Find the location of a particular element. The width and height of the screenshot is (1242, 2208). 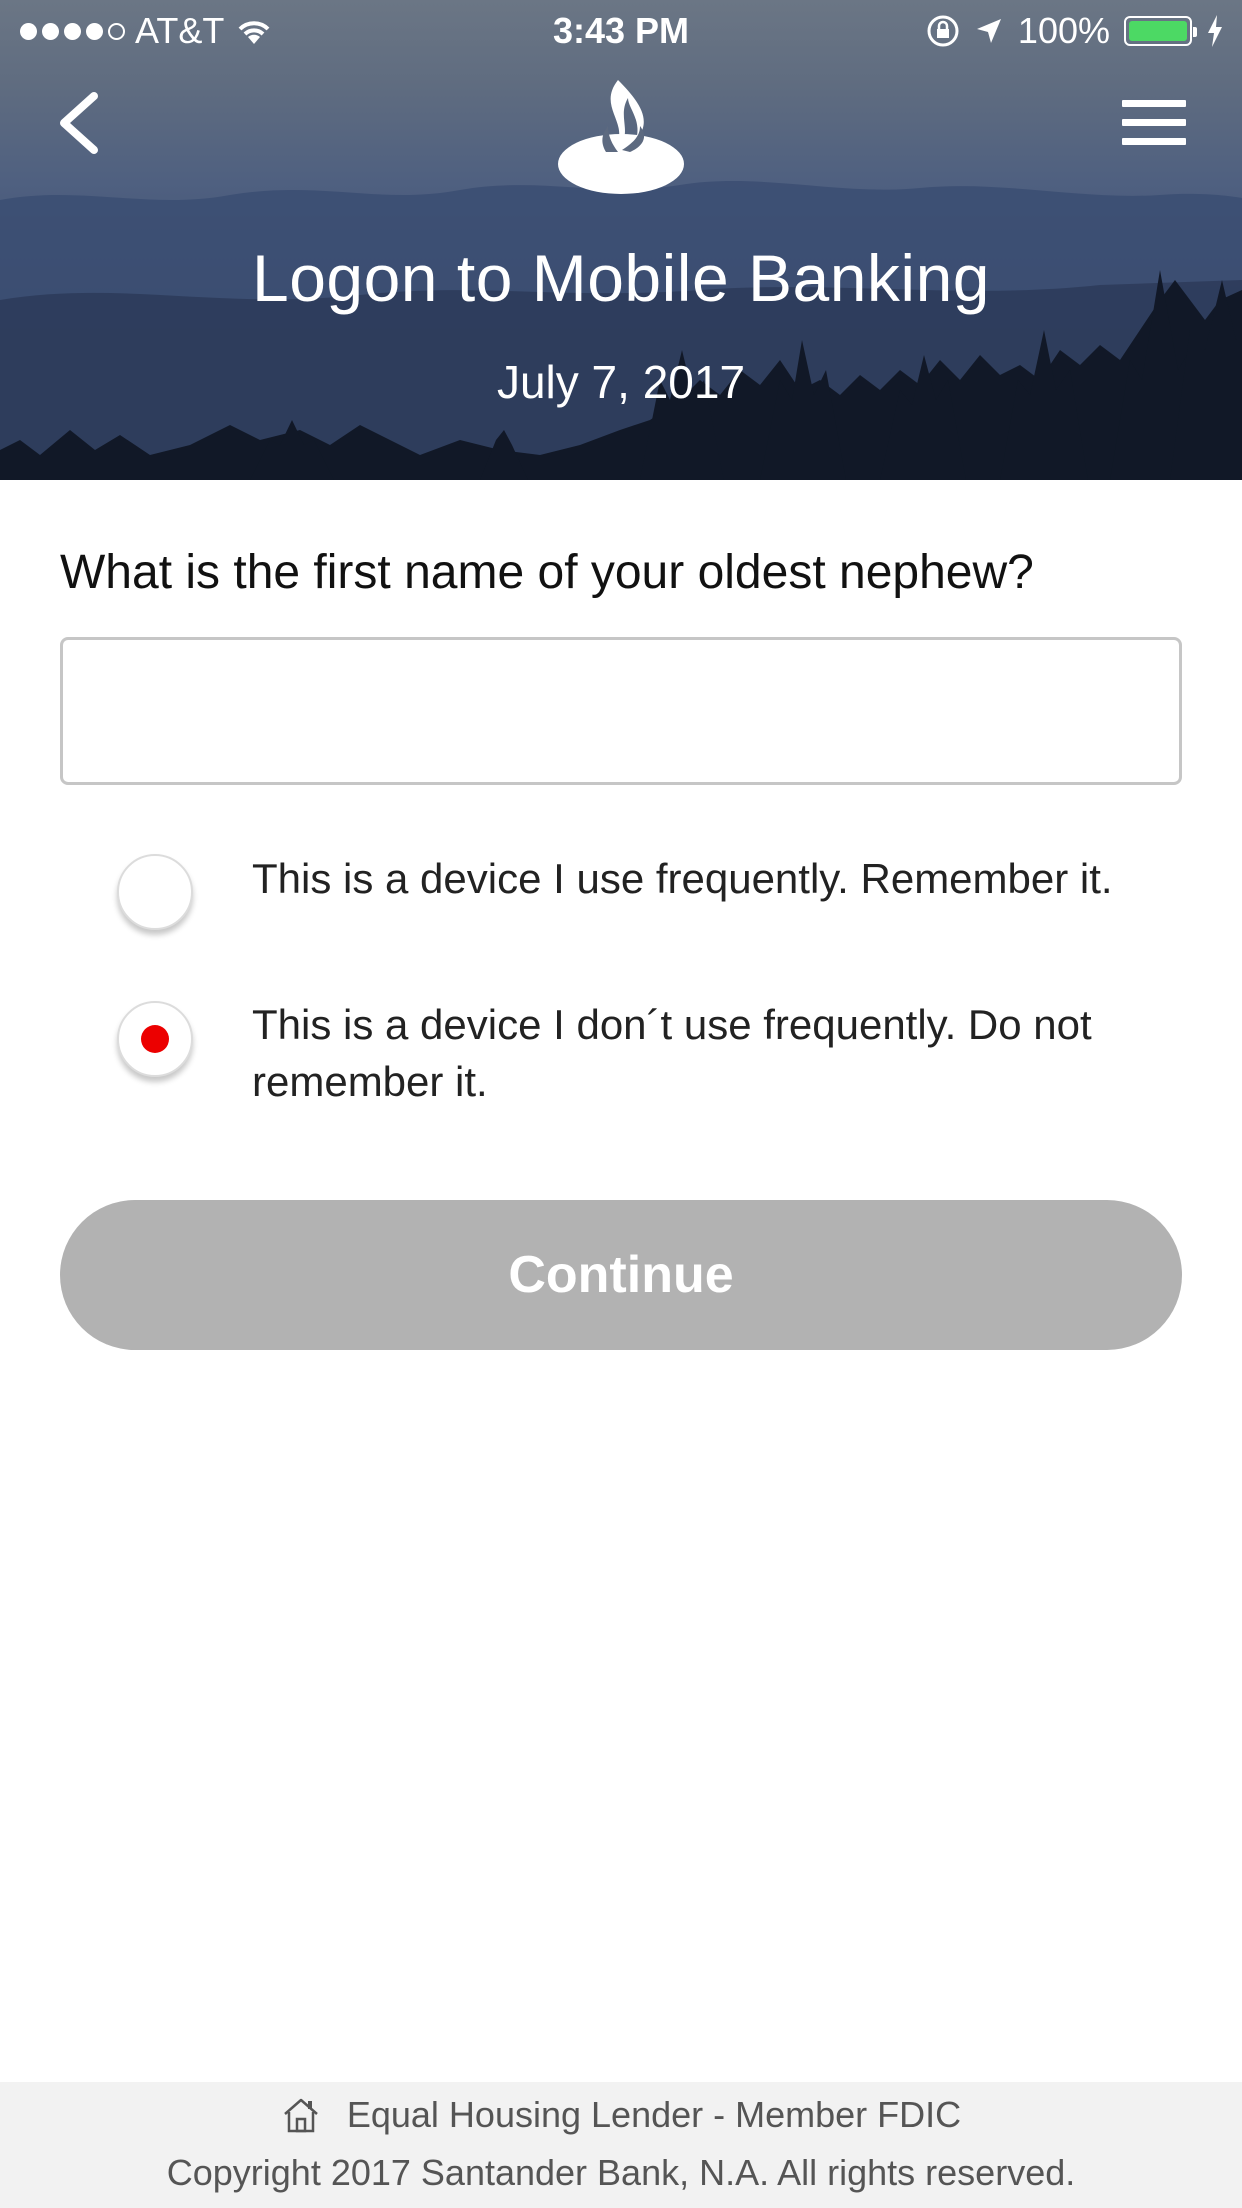

house-icon is located at coordinates (301, 2115).